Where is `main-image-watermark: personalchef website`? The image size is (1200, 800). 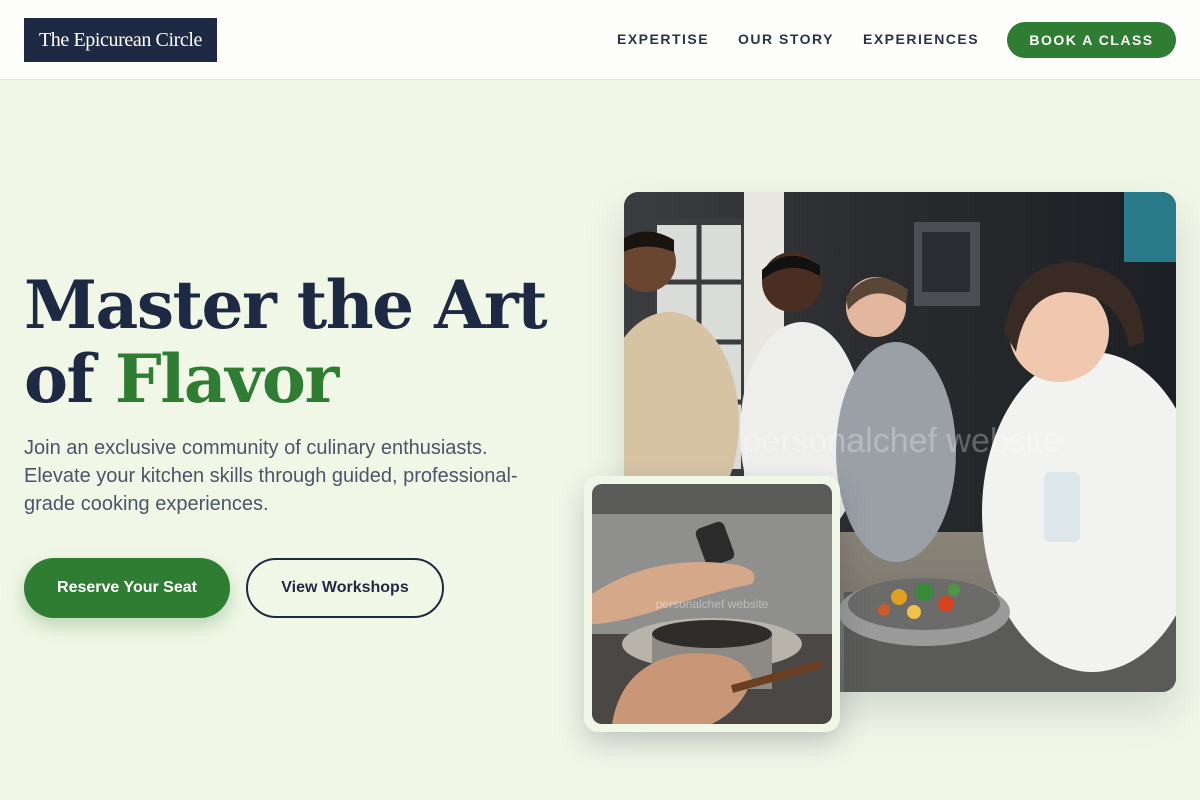
main-image-watermark: personalchef website is located at coordinates (901, 441).